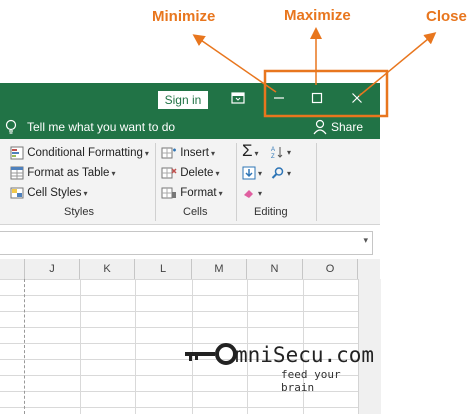 This screenshot has height=414, width=474. Describe the element at coordinates (317, 15) in the screenshot. I see `maximize-annotation: Maximize` at that location.